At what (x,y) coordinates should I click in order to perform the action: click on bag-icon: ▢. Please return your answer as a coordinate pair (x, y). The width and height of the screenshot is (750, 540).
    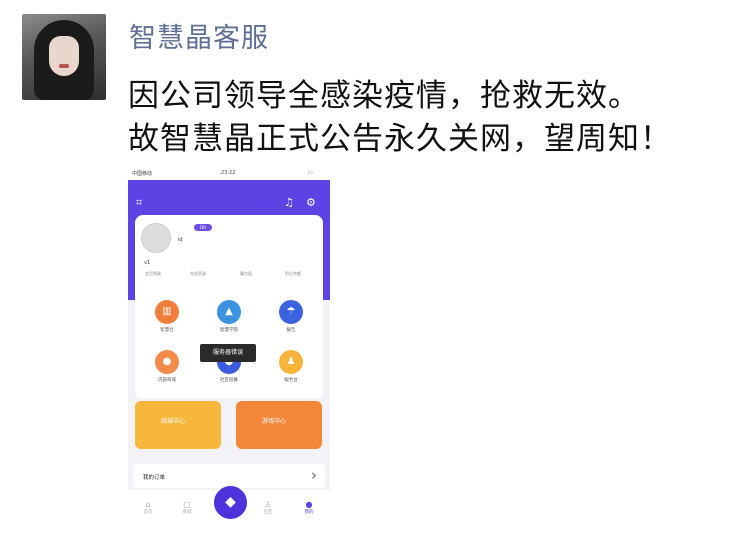
    Looking at the image, I should click on (187, 504).